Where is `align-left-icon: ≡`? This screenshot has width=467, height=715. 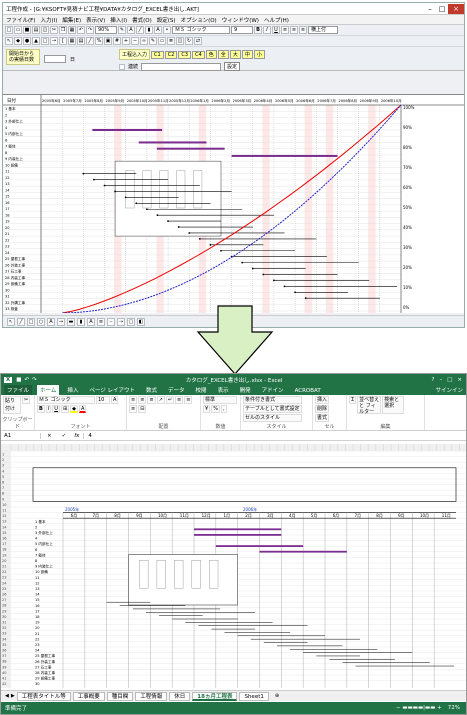 align-left-icon: ≡ is located at coordinates (285, 30).